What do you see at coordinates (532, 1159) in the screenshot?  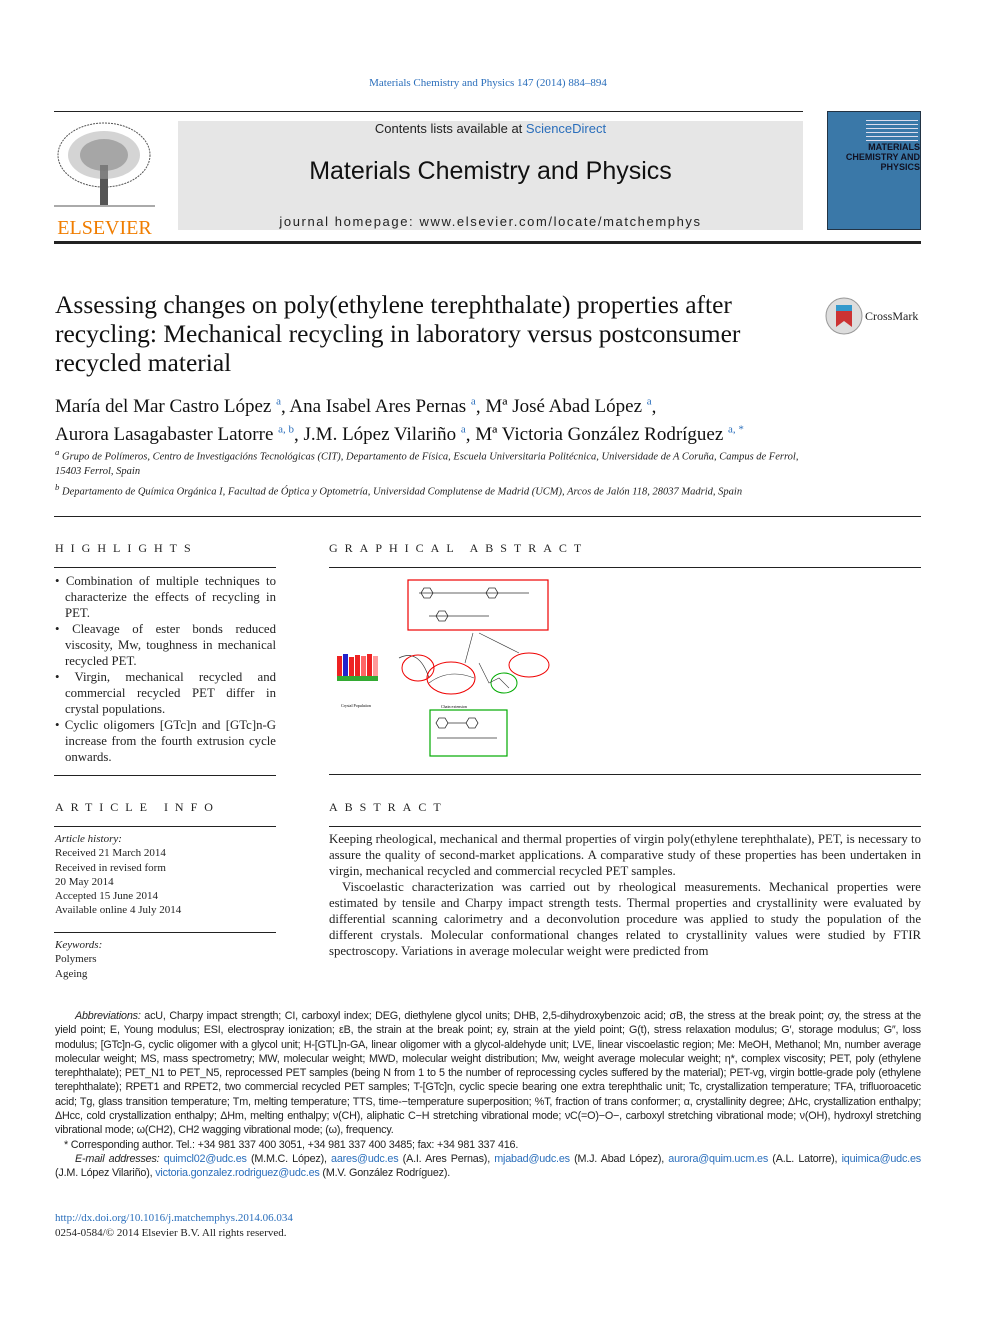 I see `email-link: mjabad@udc.es` at bounding box center [532, 1159].